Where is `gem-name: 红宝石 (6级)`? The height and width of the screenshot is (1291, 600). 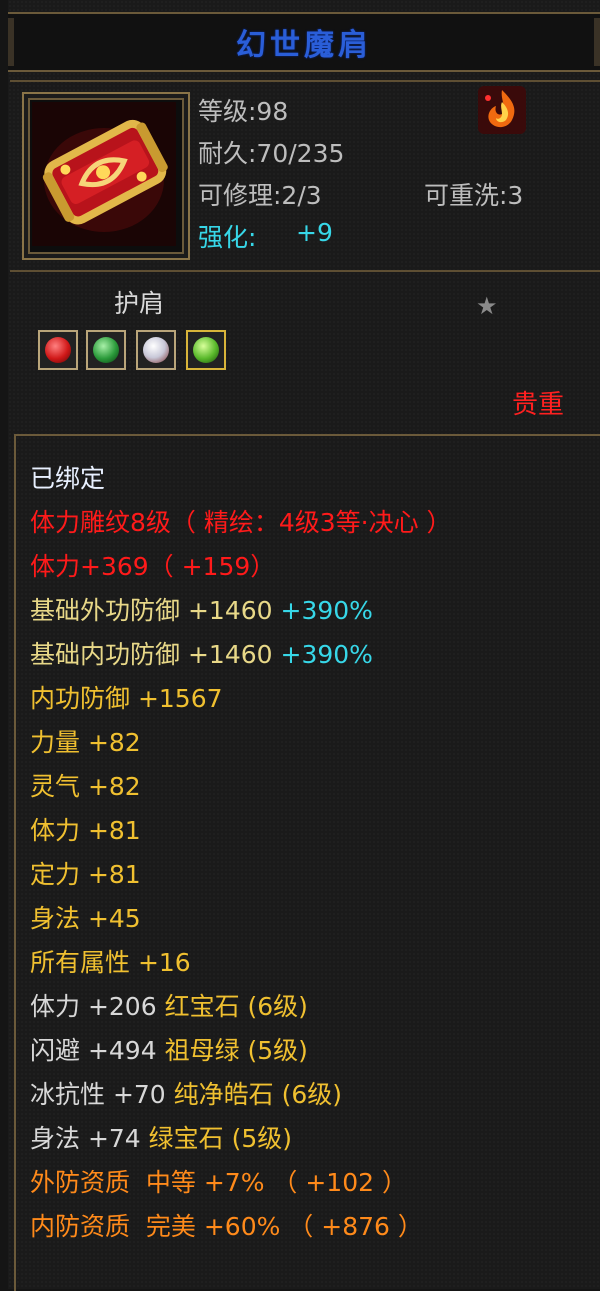
gem-name: 红宝石 (6级) is located at coordinates (236, 1006).